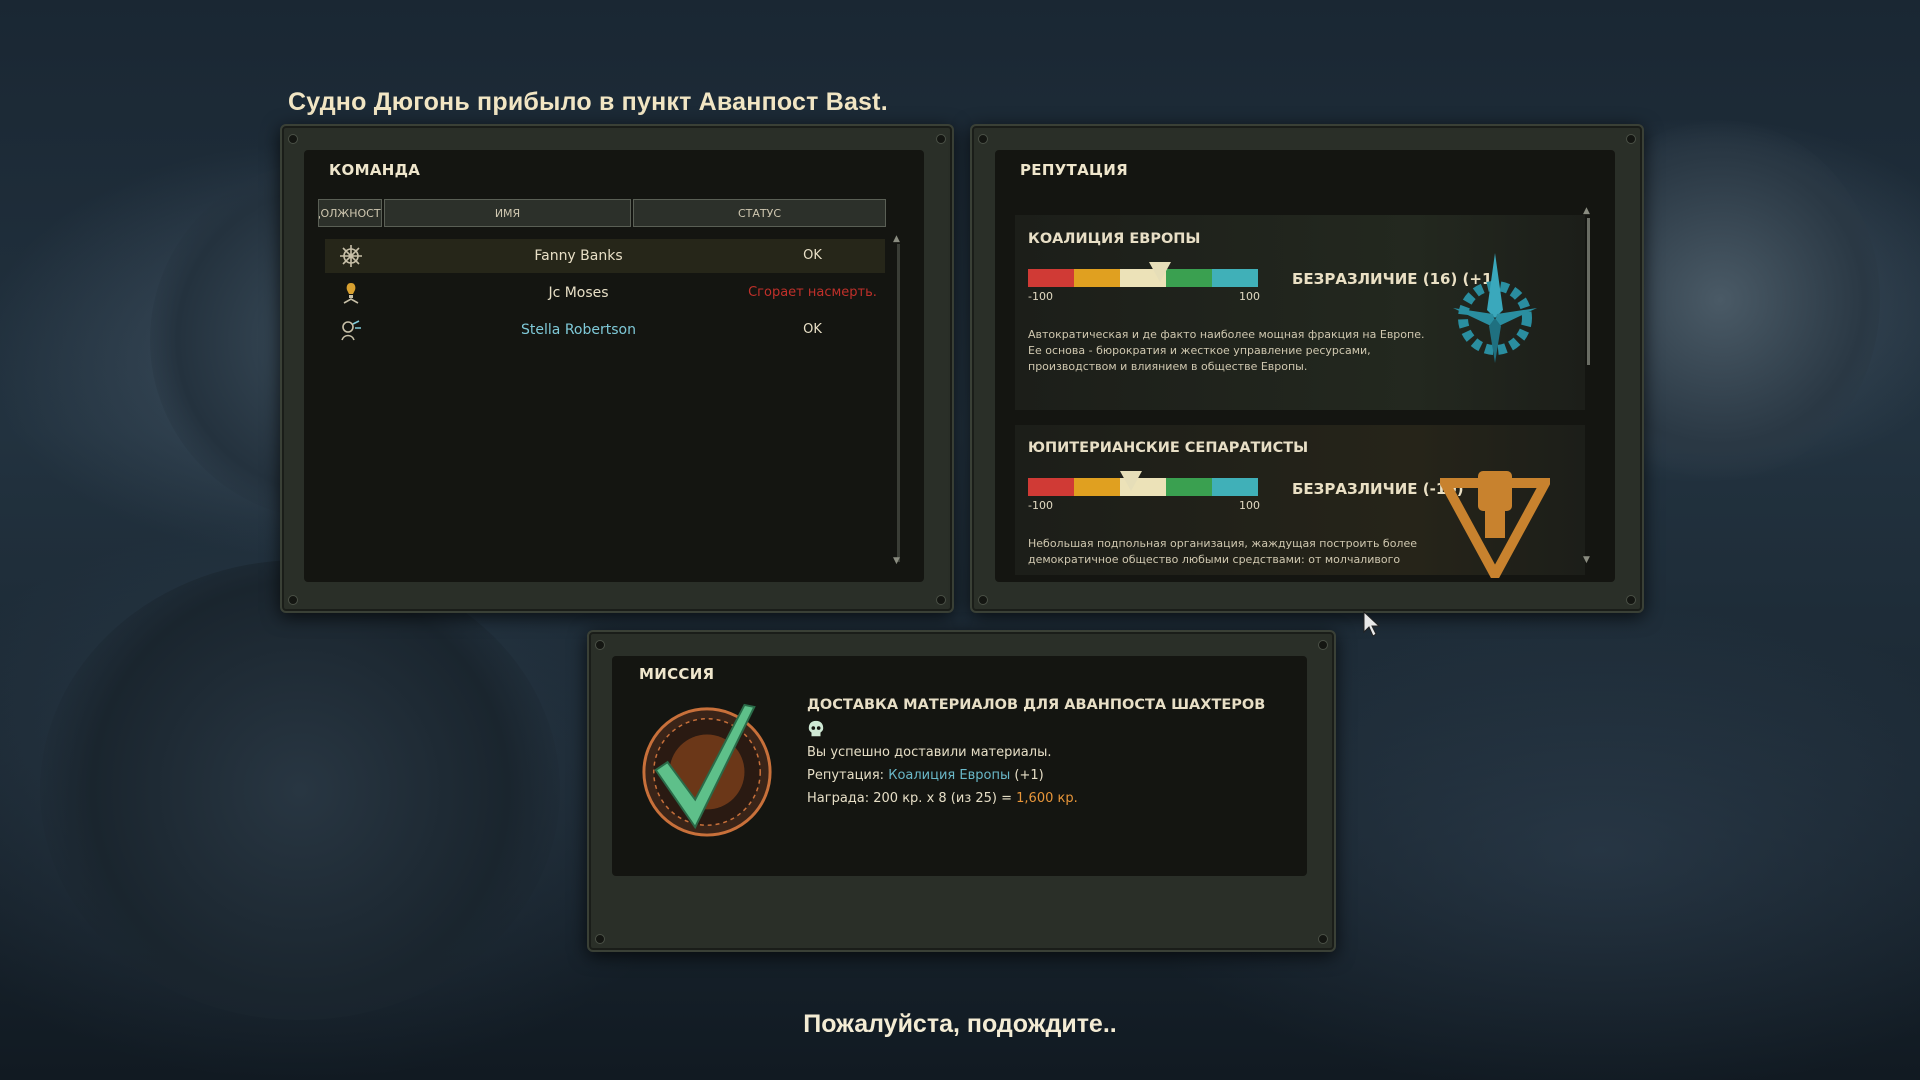 The height and width of the screenshot is (1080, 1920). I want to click on crew-row: Stella Robertson OK, so click(605, 330).